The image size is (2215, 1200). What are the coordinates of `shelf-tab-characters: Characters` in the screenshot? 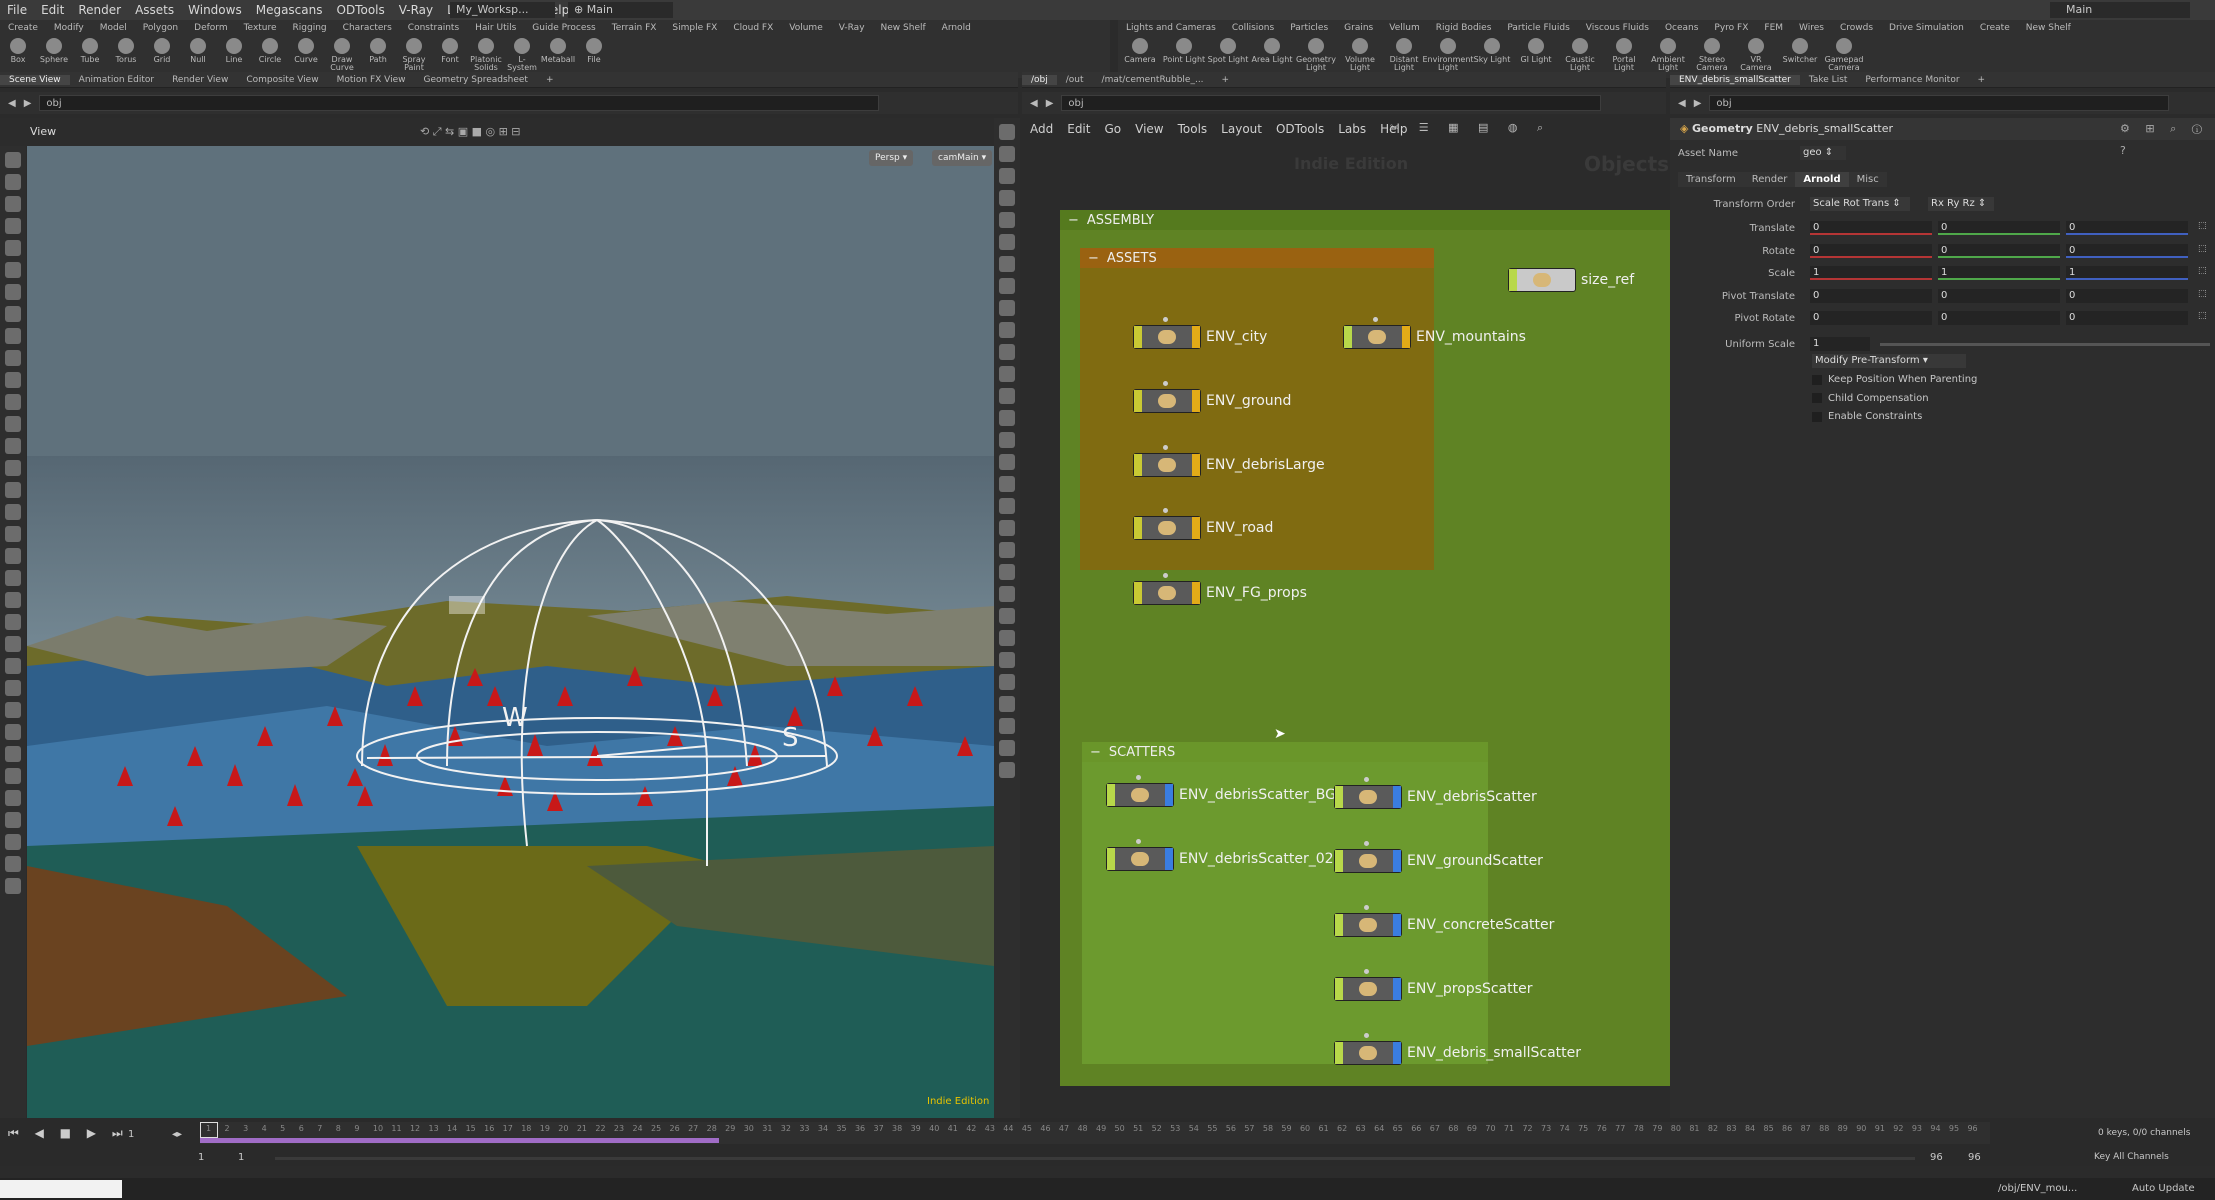 It's located at (367, 28).